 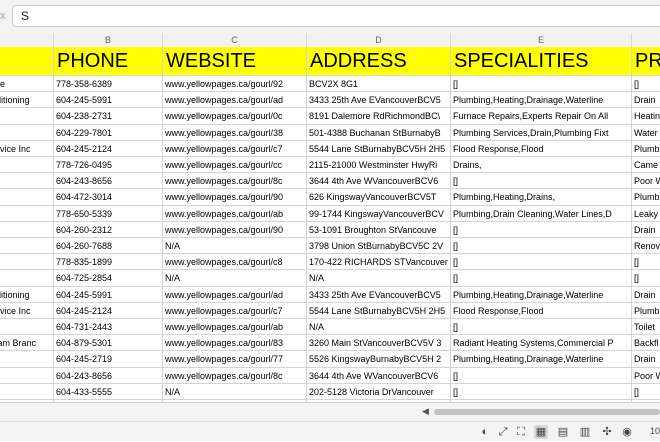 What do you see at coordinates (235, 343) in the screenshot?
I see `cell-website: www.yellowpages.ca/gourl/83` at bounding box center [235, 343].